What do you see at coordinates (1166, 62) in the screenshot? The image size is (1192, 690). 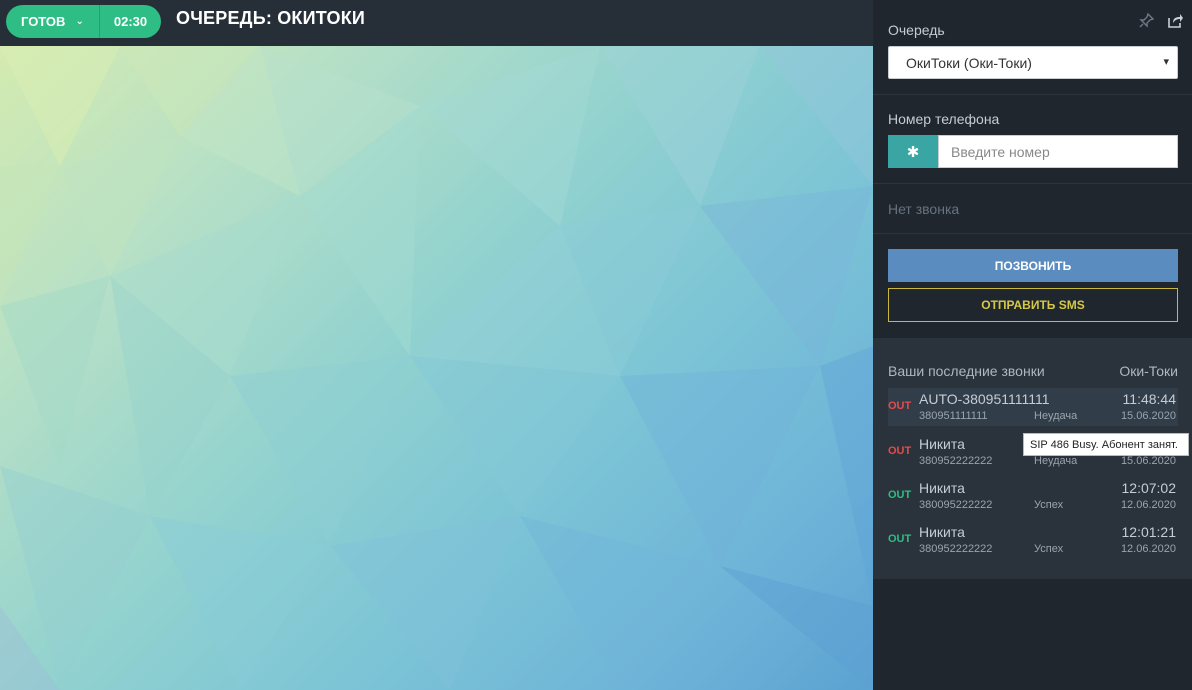 I see `chevron-down-icon: ▾` at bounding box center [1166, 62].